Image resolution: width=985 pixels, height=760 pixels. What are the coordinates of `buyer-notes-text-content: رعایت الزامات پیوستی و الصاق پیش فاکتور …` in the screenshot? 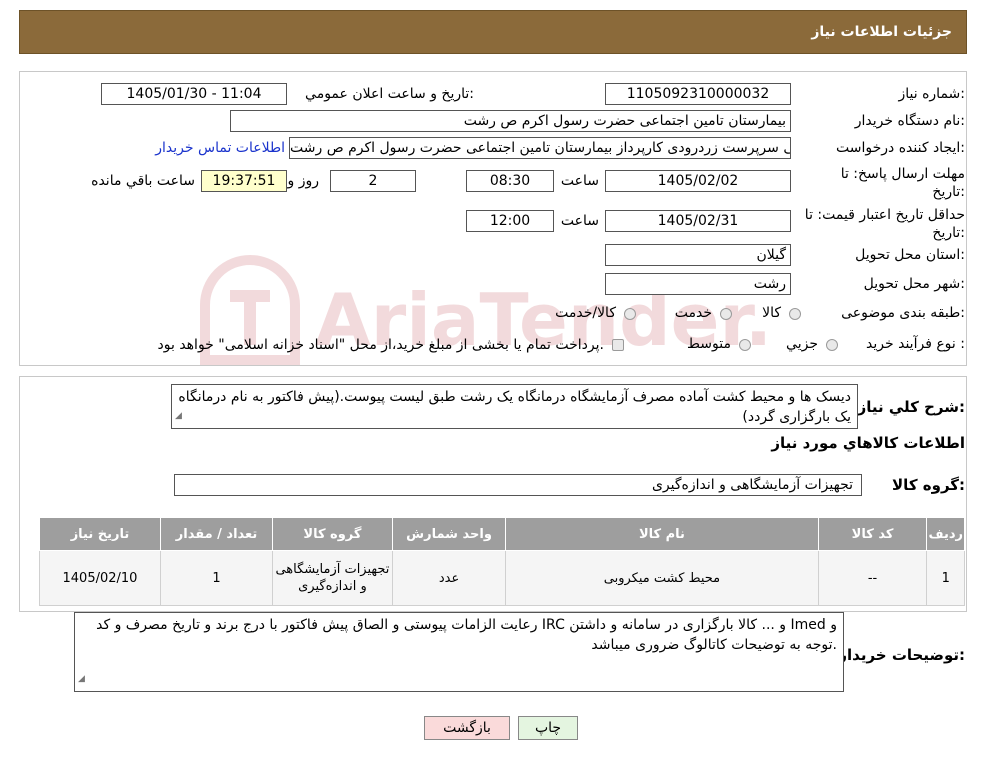 It's located at (466, 635).